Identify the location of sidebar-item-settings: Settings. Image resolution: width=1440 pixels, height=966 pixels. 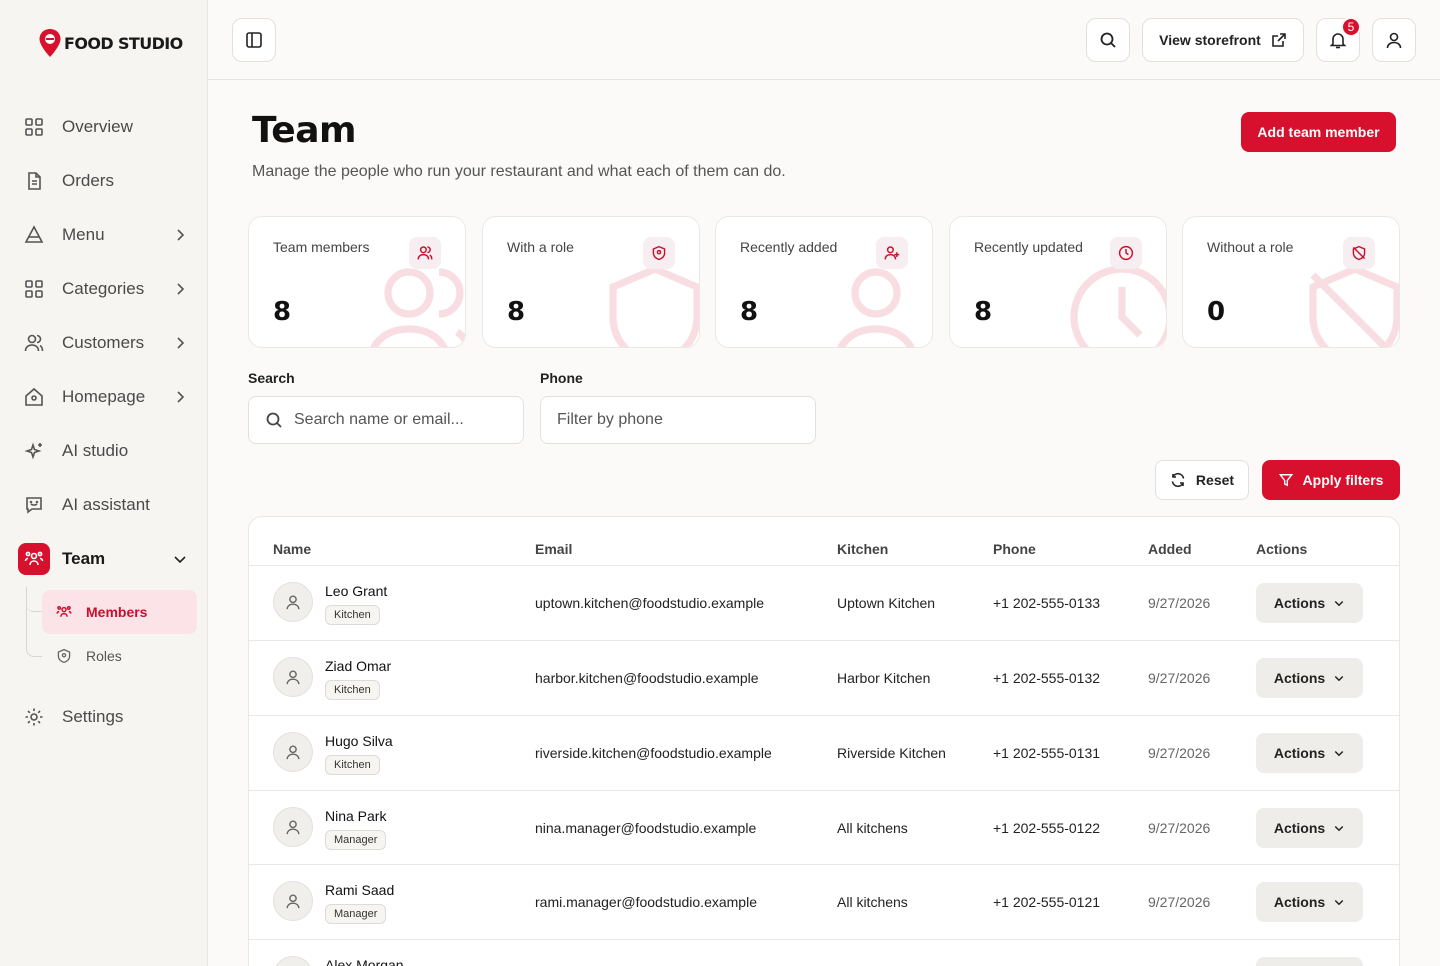
(107, 717).